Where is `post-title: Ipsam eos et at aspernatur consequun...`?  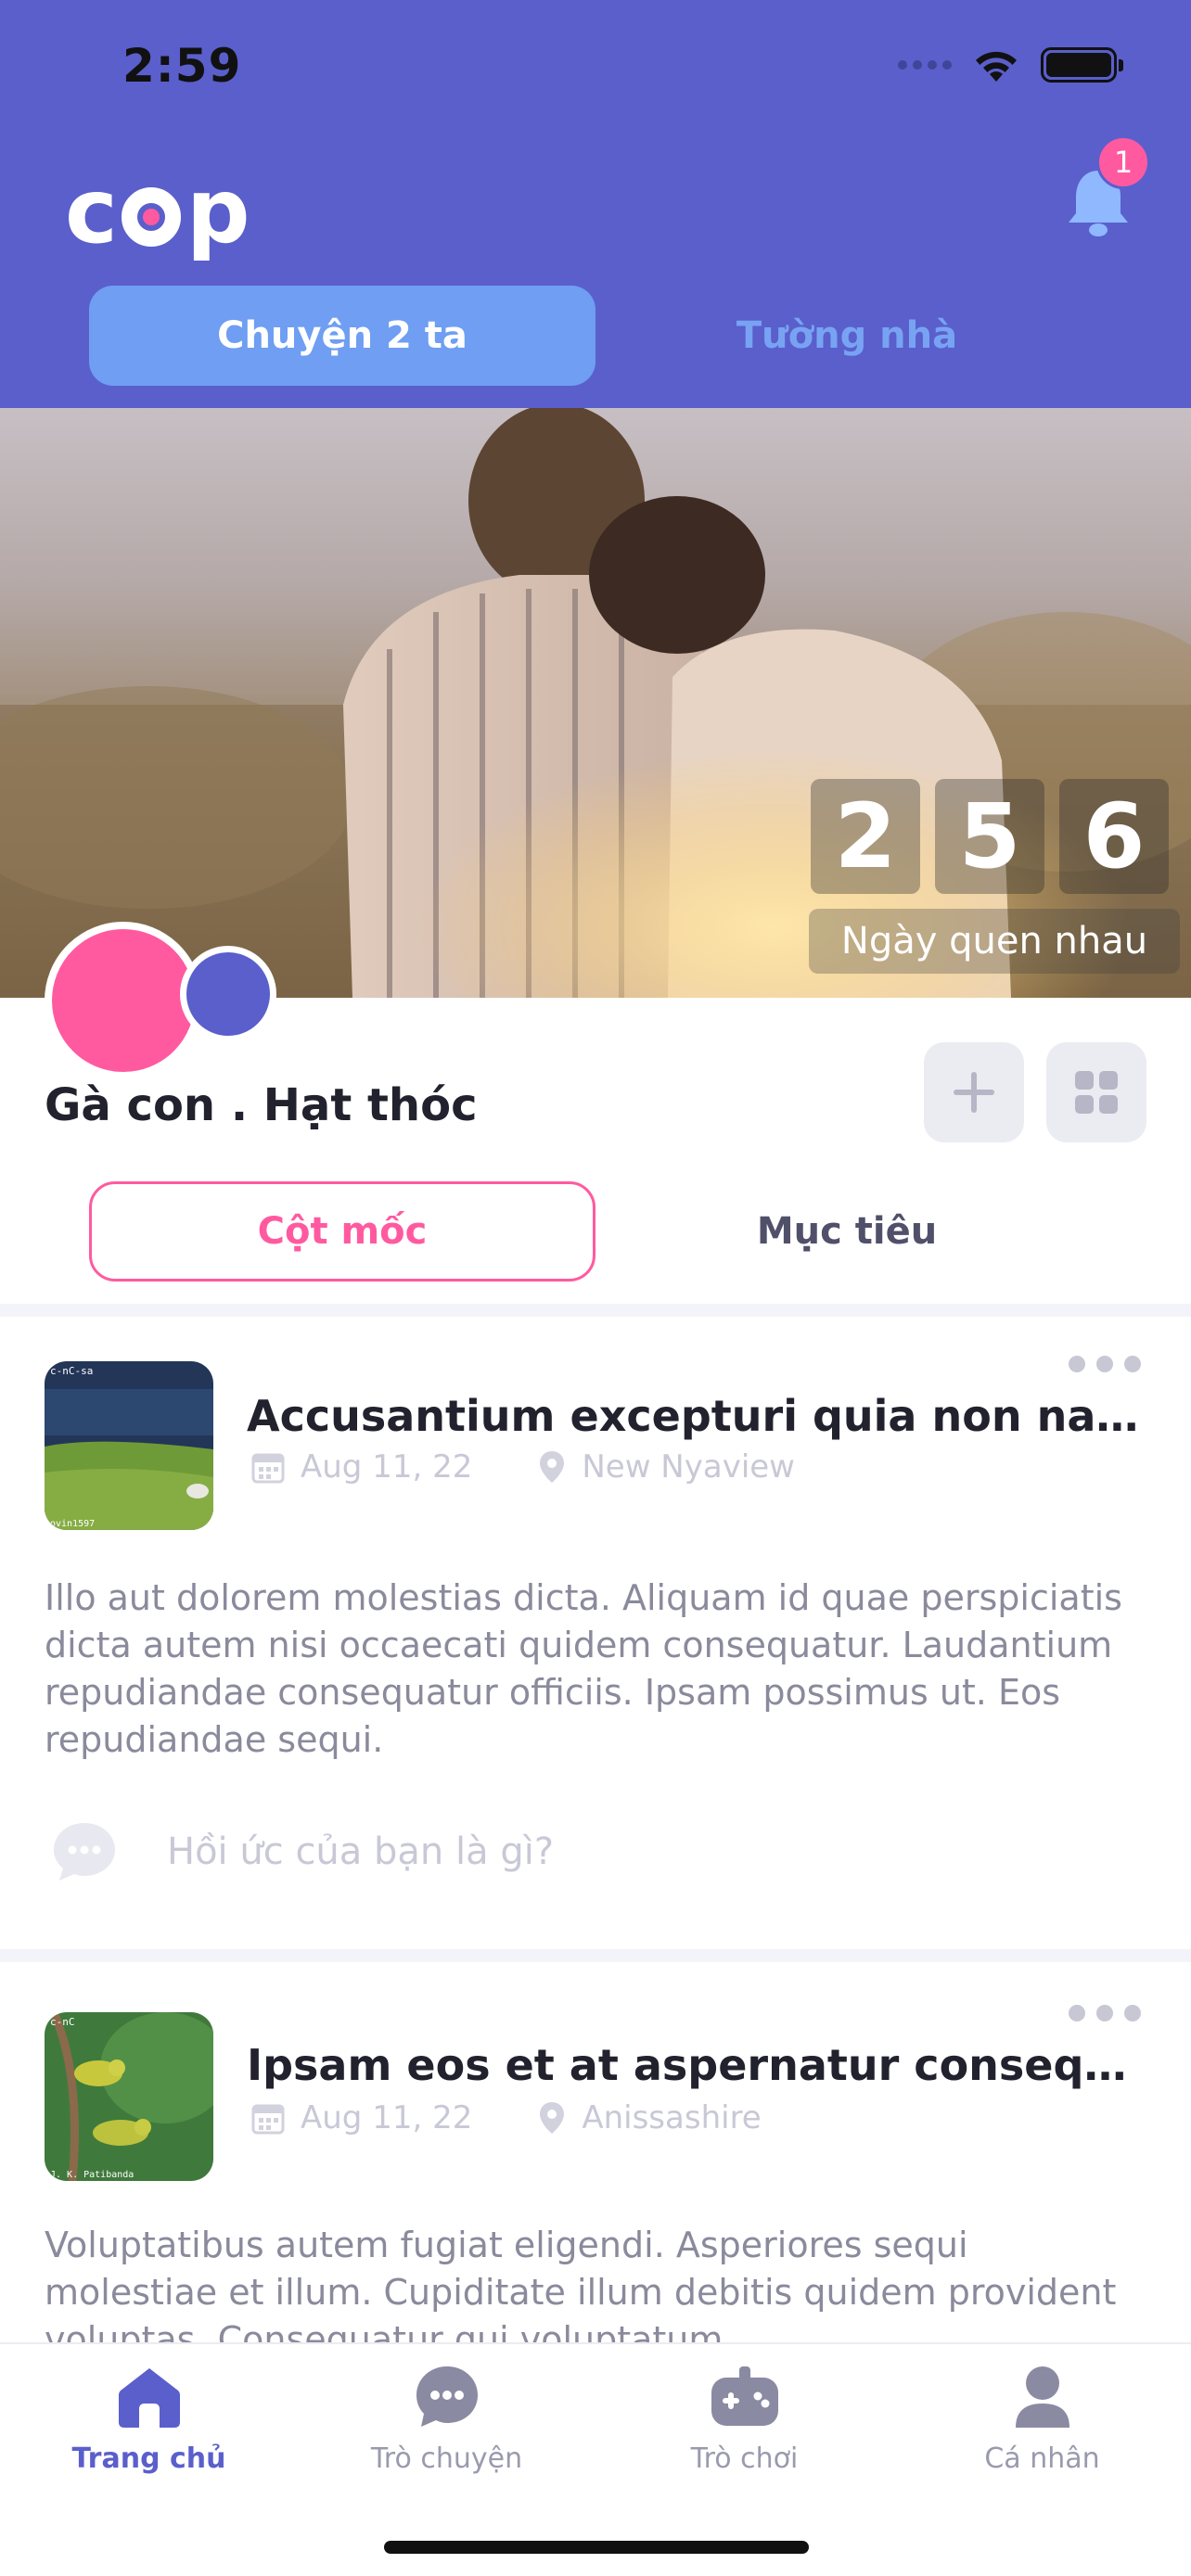 post-title: Ipsam eos et at aspernatur consequun... is located at coordinates (695, 2065).